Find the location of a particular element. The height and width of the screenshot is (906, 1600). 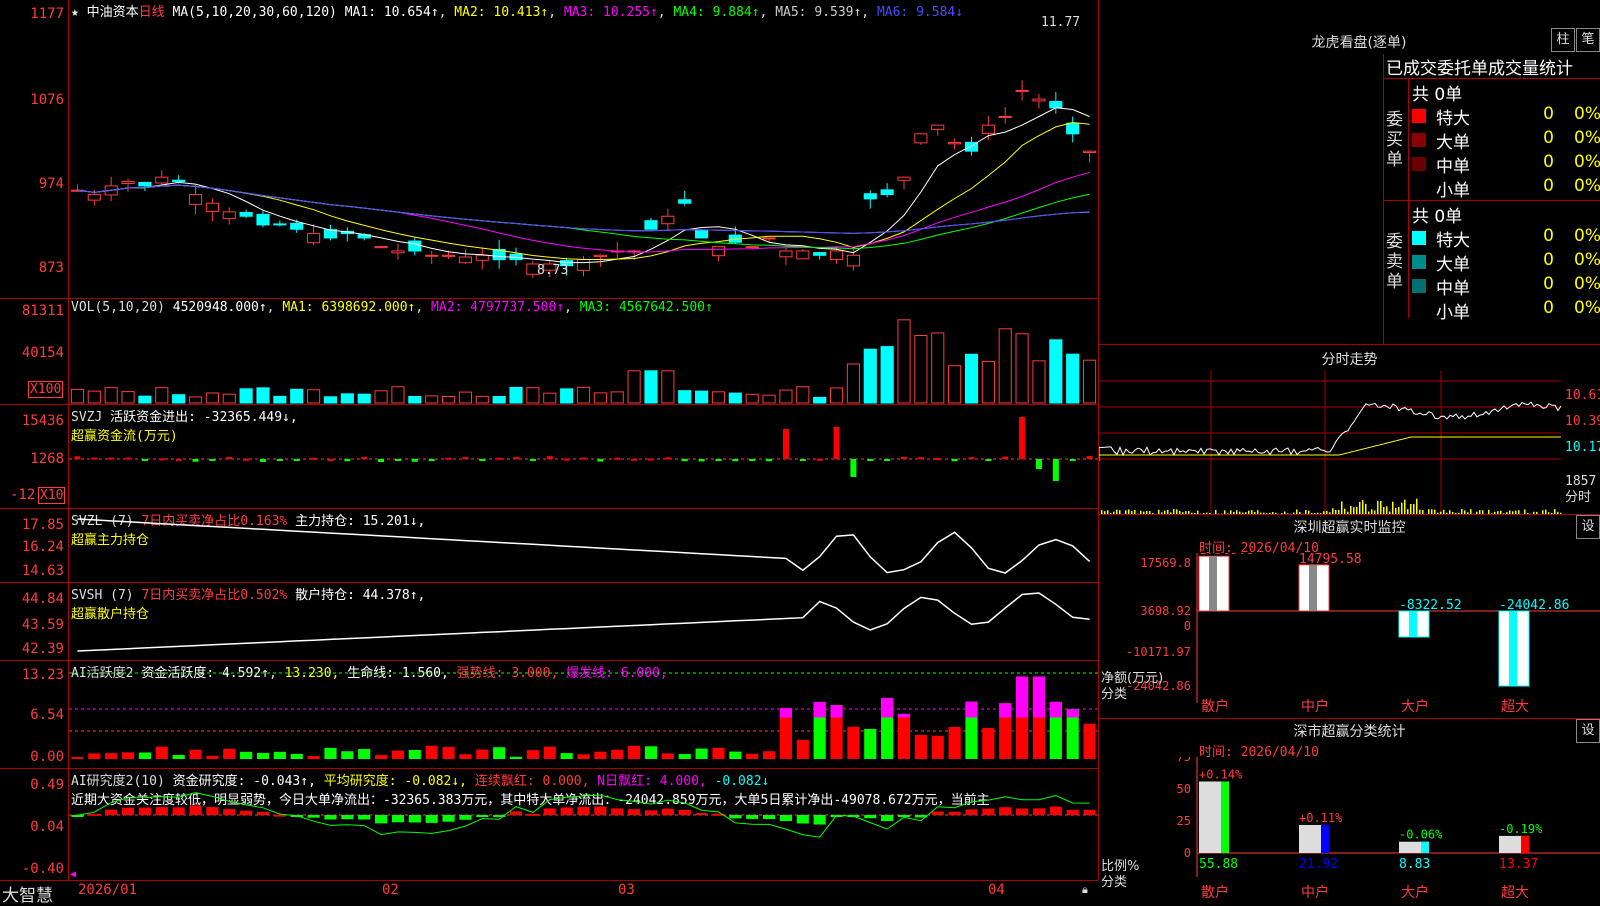

intraday-price-line is located at coordinates (1330, 431).